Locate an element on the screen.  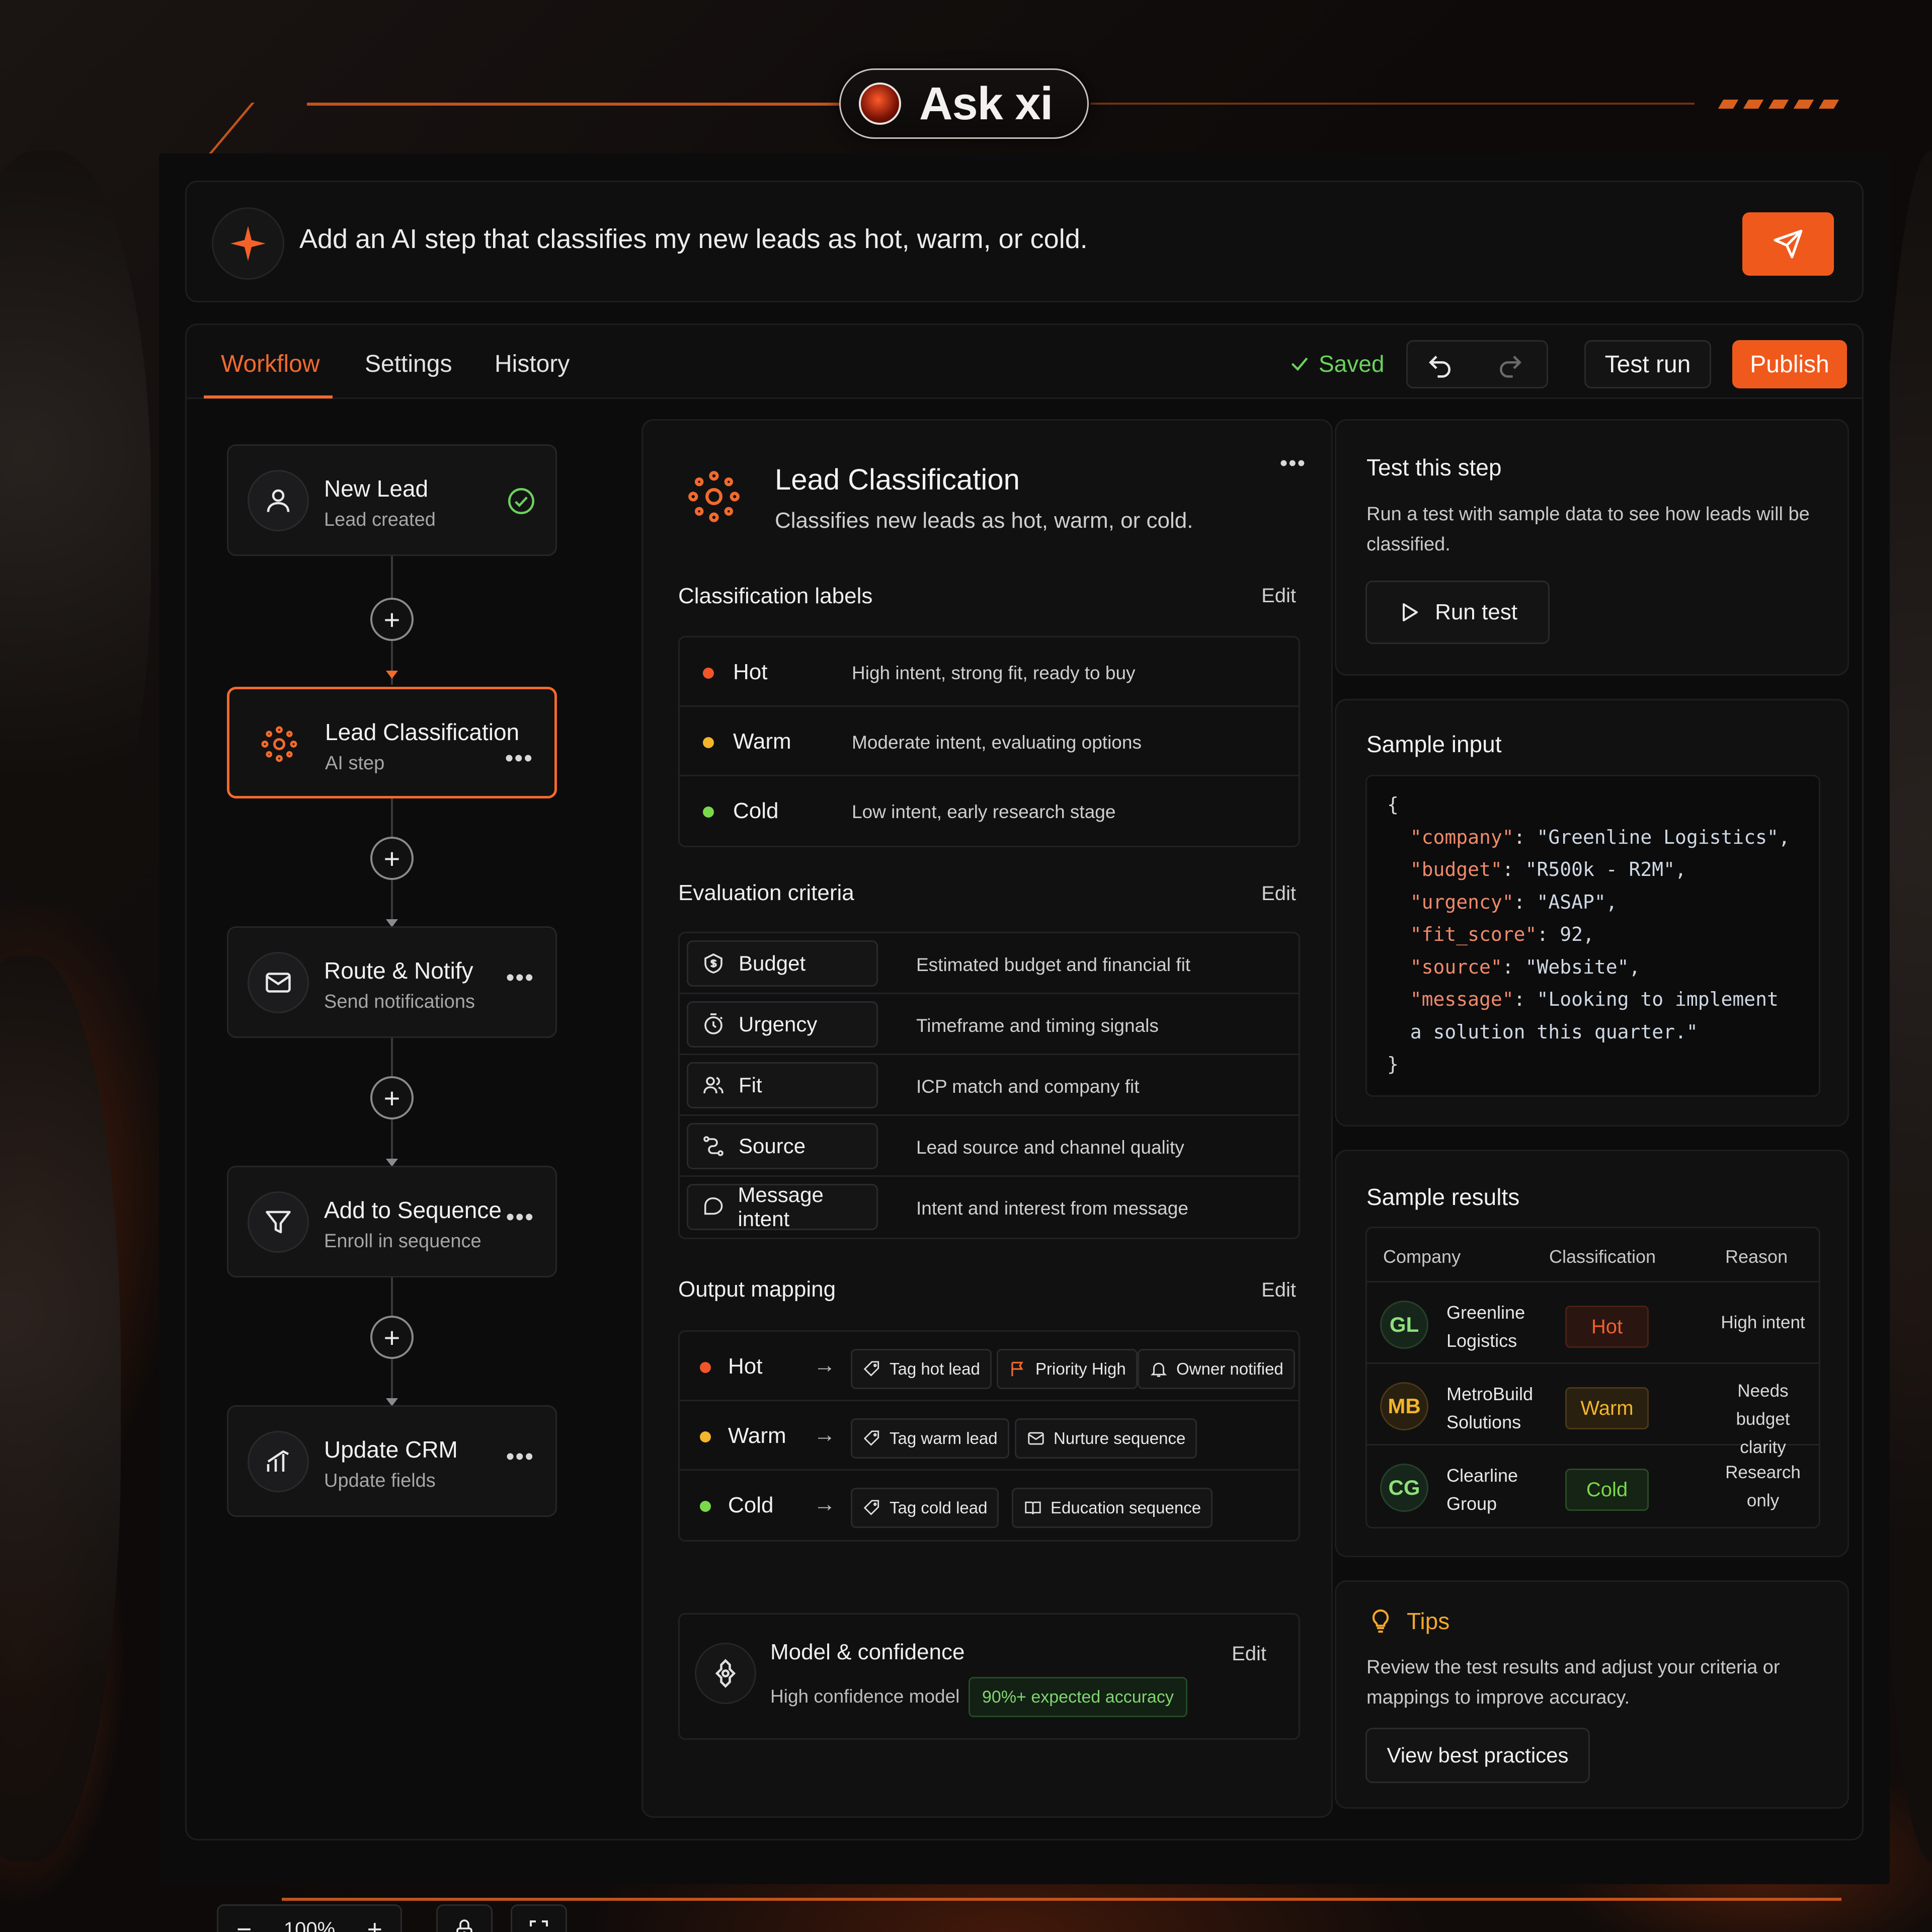
output-mapping-heading: Output mapping is located at coordinates (757, 1289).